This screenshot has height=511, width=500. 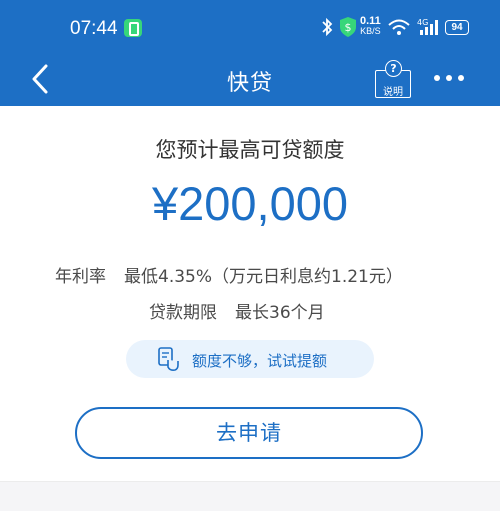 I want to click on credit-limit-heading: 您预计最高可贷额度, so click(x=250, y=150).